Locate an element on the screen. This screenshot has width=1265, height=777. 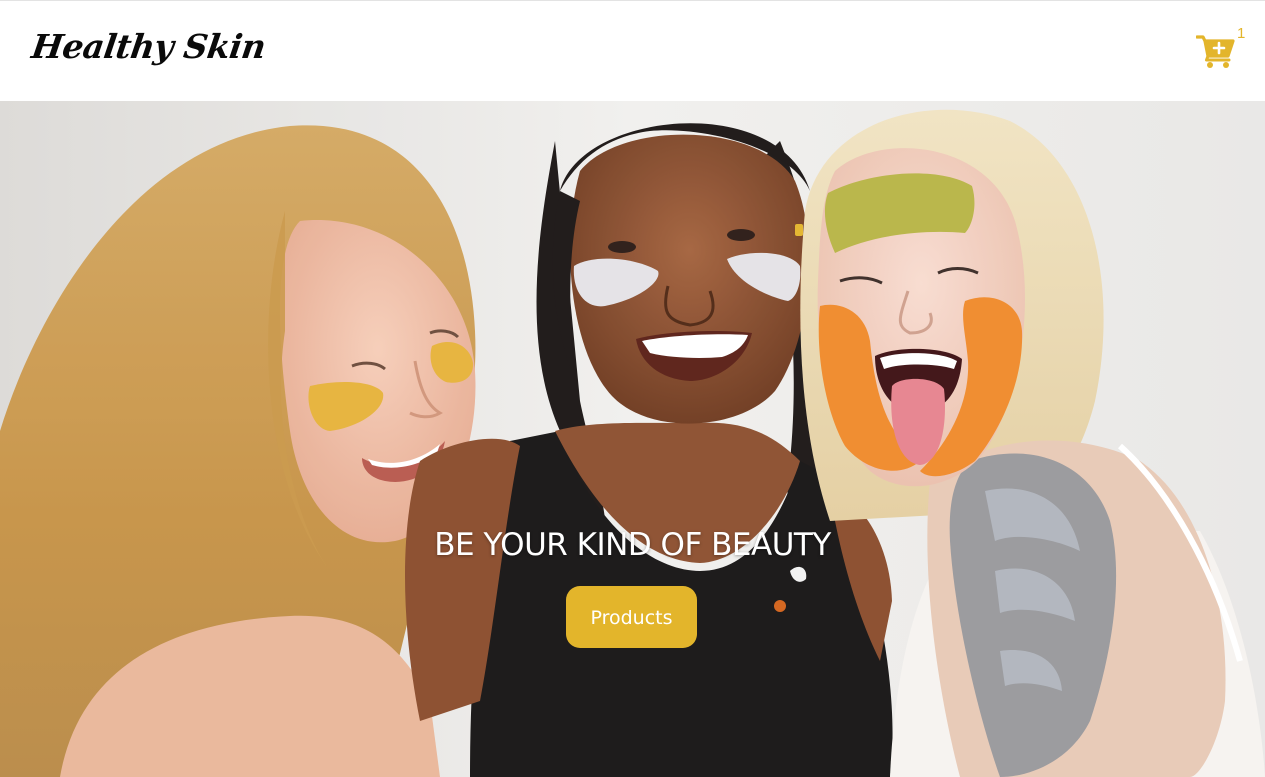
cart-button is located at coordinates (1216, 51).